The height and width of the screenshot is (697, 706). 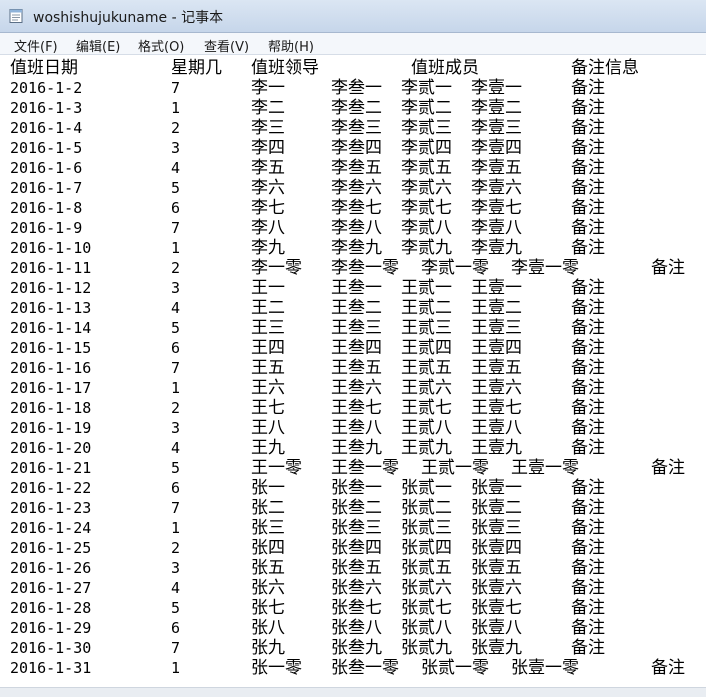 What do you see at coordinates (226, 45) in the screenshot?
I see `menu-view: 查看(V)` at bounding box center [226, 45].